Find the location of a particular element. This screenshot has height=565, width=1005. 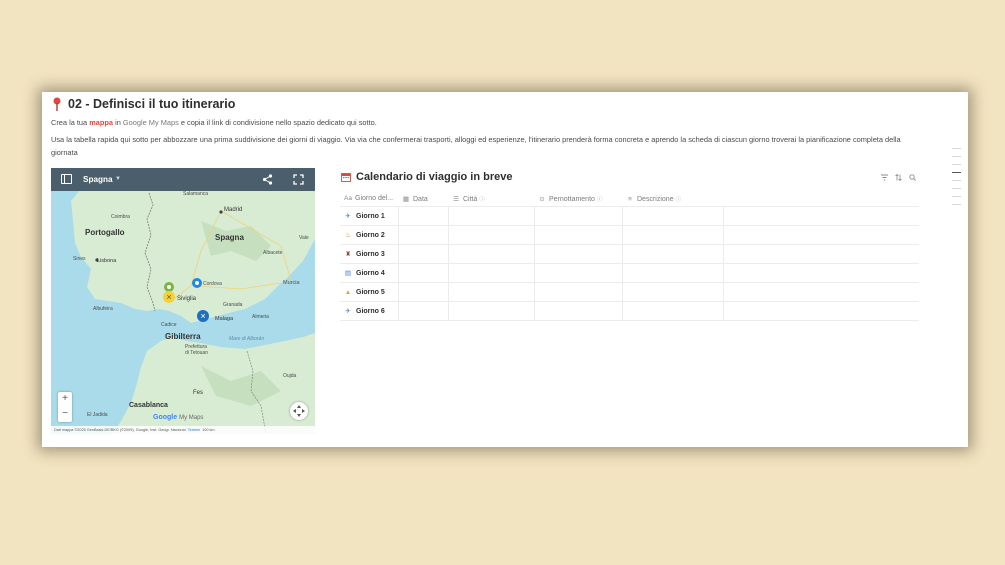

marker-malaga-blue: ✕ is located at coordinates (203, 316).